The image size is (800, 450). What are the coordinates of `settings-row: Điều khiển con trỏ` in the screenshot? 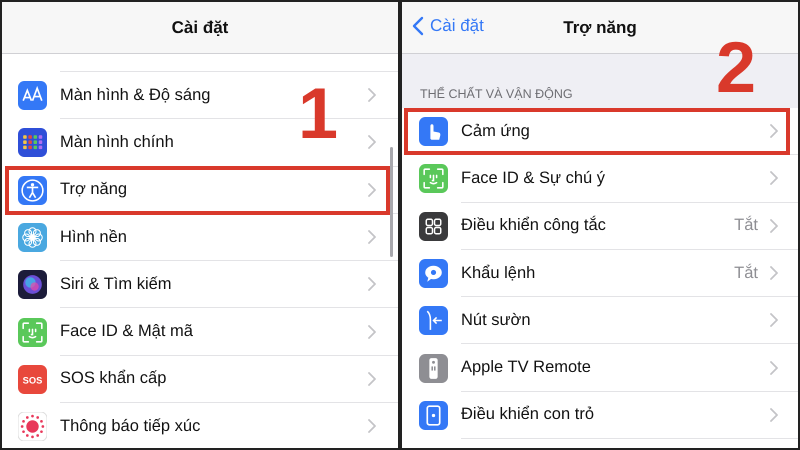 It's located at (600, 416).